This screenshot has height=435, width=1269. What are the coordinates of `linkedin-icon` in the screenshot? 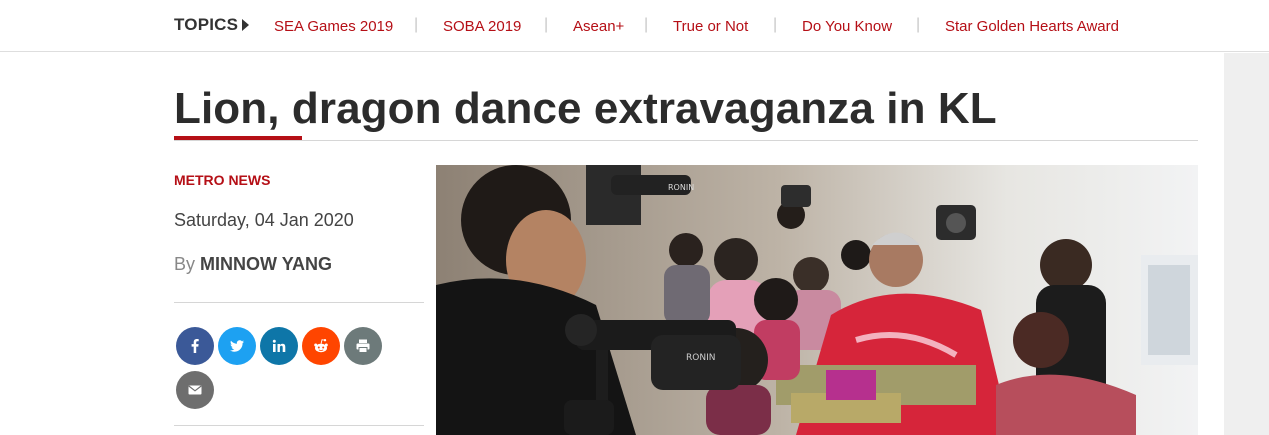 It's located at (279, 345).